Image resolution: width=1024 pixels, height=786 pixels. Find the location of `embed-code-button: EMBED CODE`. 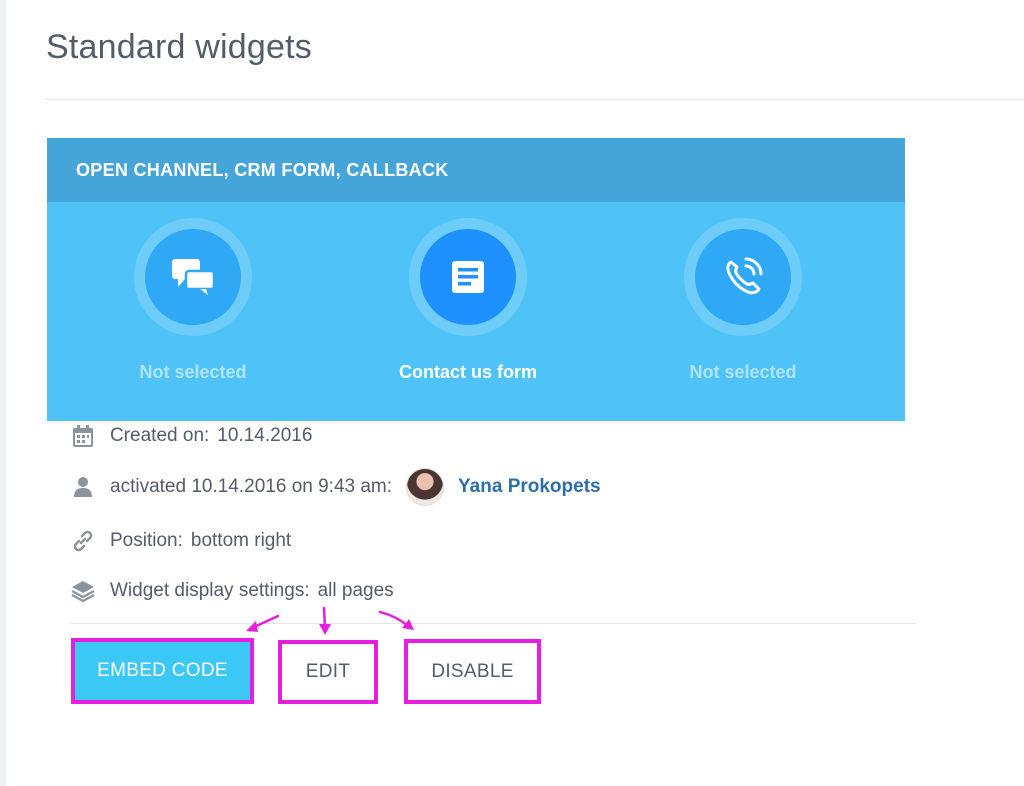

embed-code-button: EMBED CODE is located at coordinates (162, 671).